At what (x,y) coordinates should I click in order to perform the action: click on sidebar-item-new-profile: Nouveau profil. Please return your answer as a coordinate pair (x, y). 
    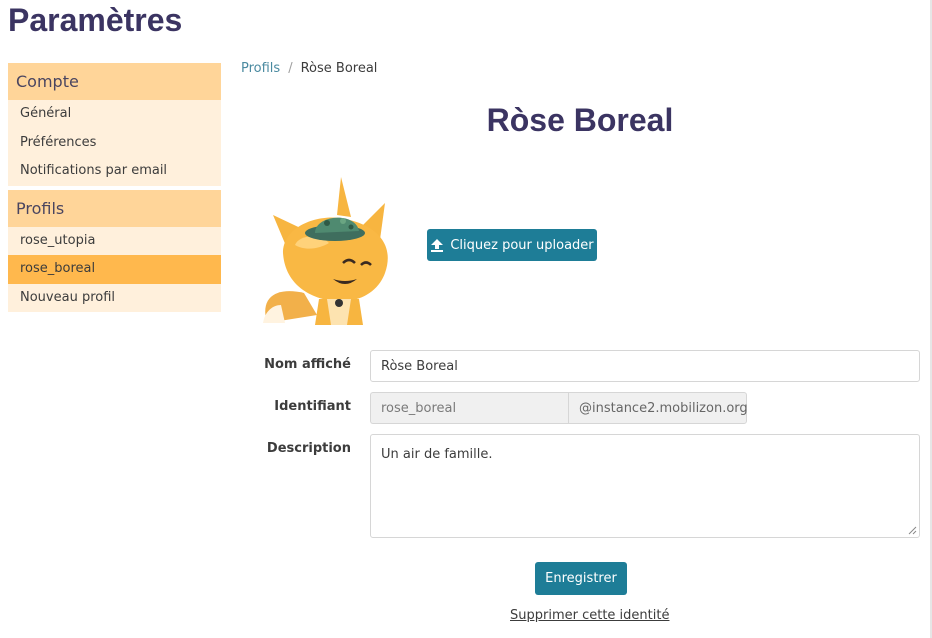
    Looking at the image, I should click on (114, 297).